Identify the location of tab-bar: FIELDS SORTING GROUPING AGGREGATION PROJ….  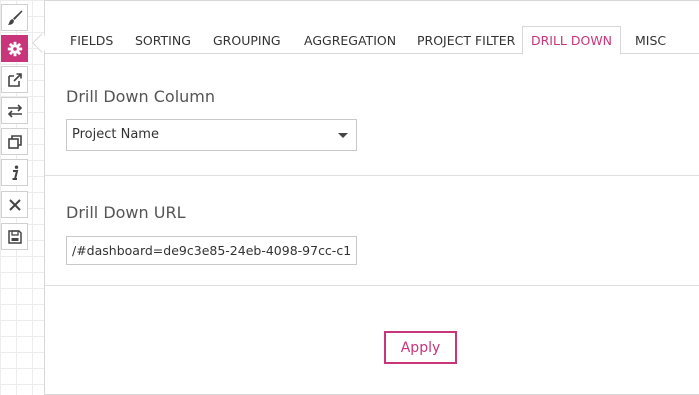
(372, 28).